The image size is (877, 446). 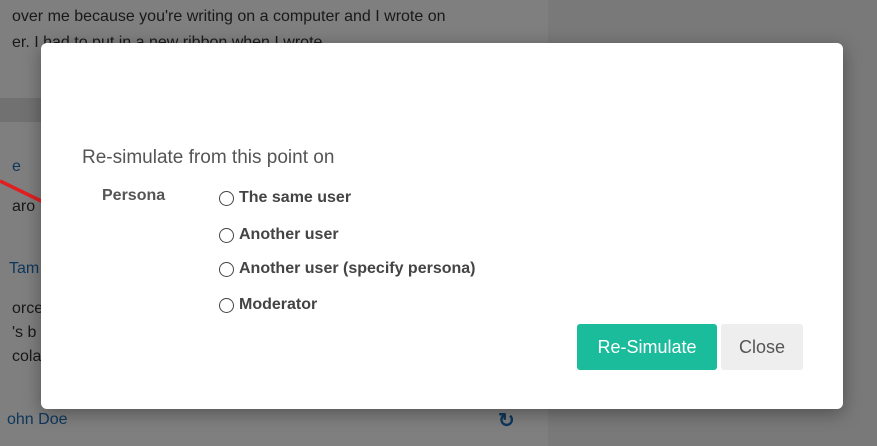 I want to click on radio-option-moderator: Moderator, so click(x=268, y=305).